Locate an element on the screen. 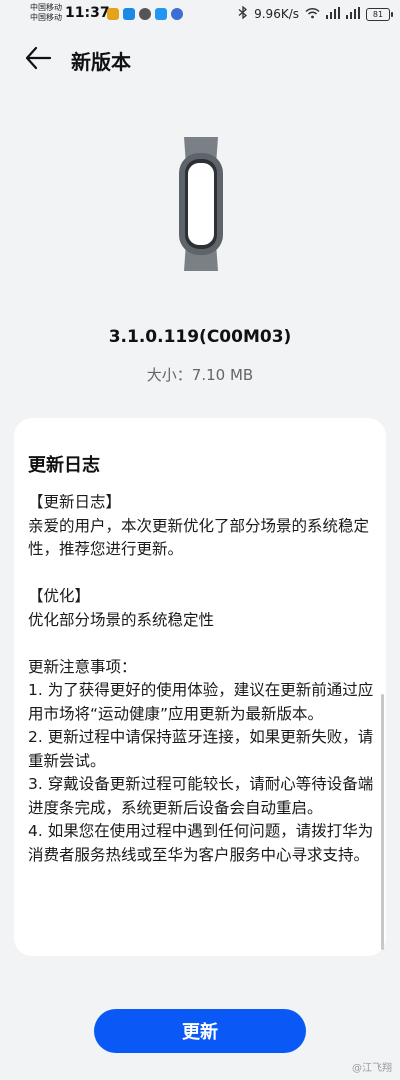  section-body: 优化部分场景的系统稳定性 is located at coordinates (121, 619).